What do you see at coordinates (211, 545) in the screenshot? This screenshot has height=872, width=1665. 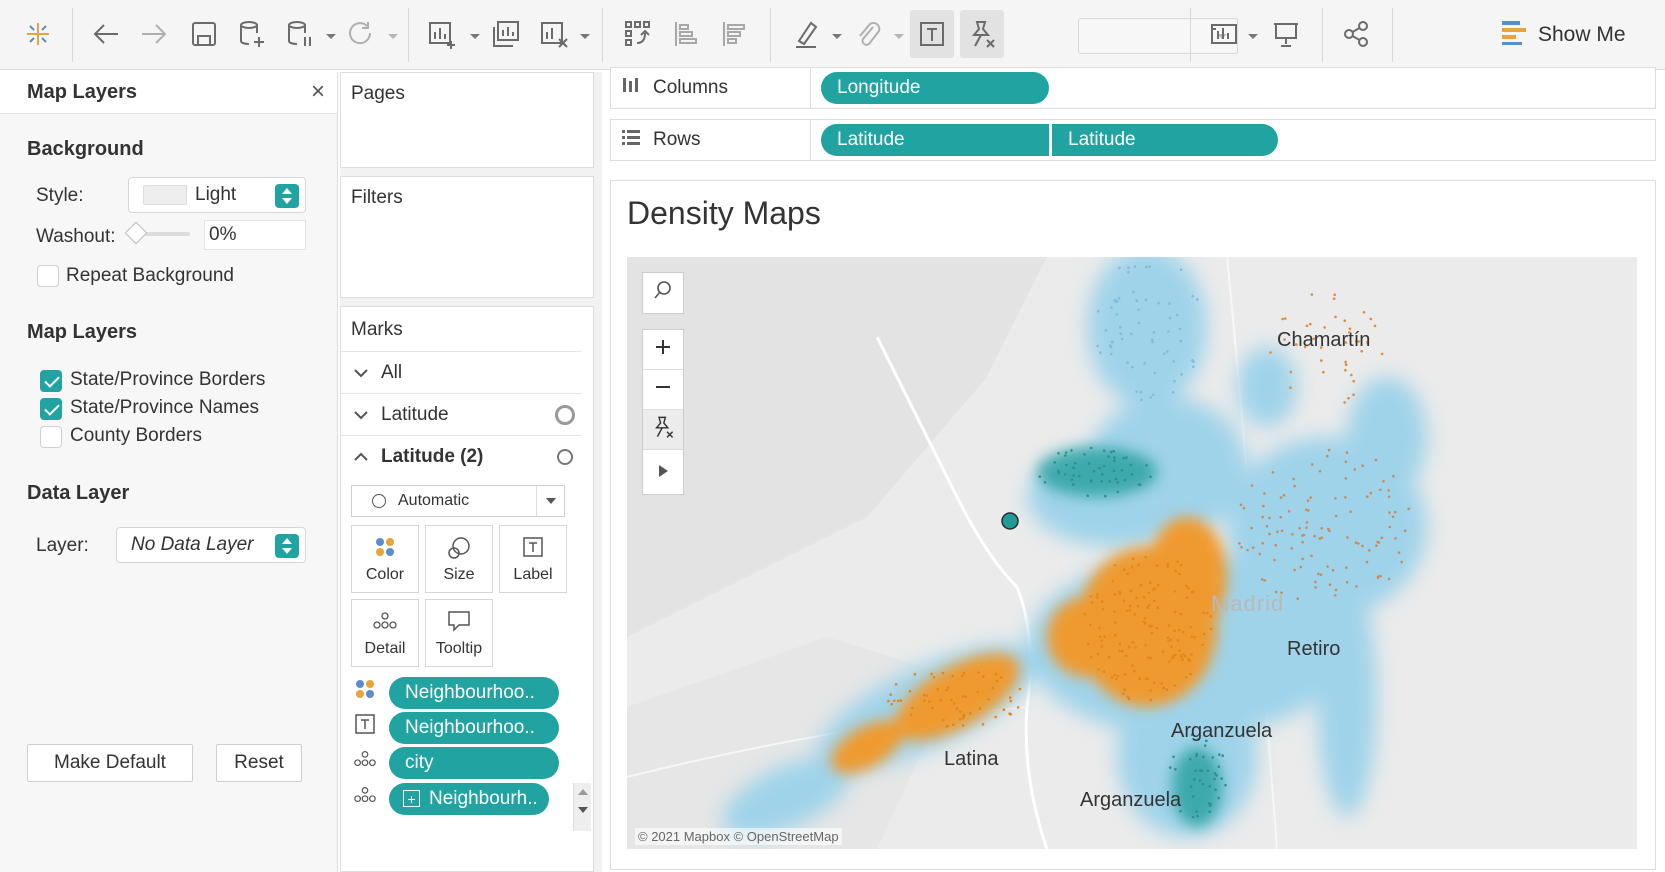 I see `data-layer-select: No Data Layer` at bounding box center [211, 545].